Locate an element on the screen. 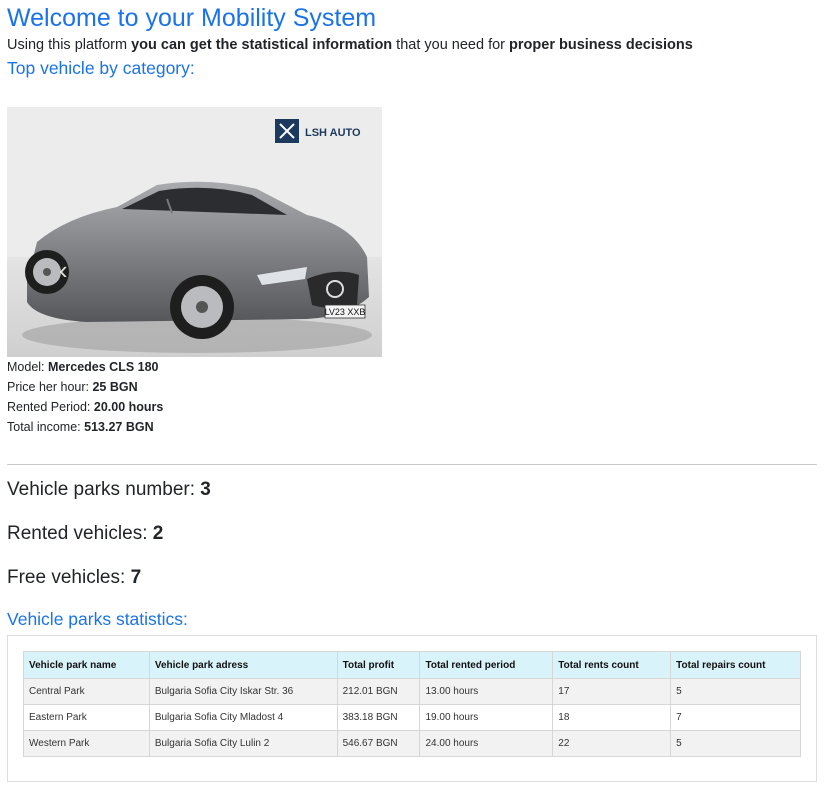  free-count-label: Free vehicles: is located at coordinates (66, 577).